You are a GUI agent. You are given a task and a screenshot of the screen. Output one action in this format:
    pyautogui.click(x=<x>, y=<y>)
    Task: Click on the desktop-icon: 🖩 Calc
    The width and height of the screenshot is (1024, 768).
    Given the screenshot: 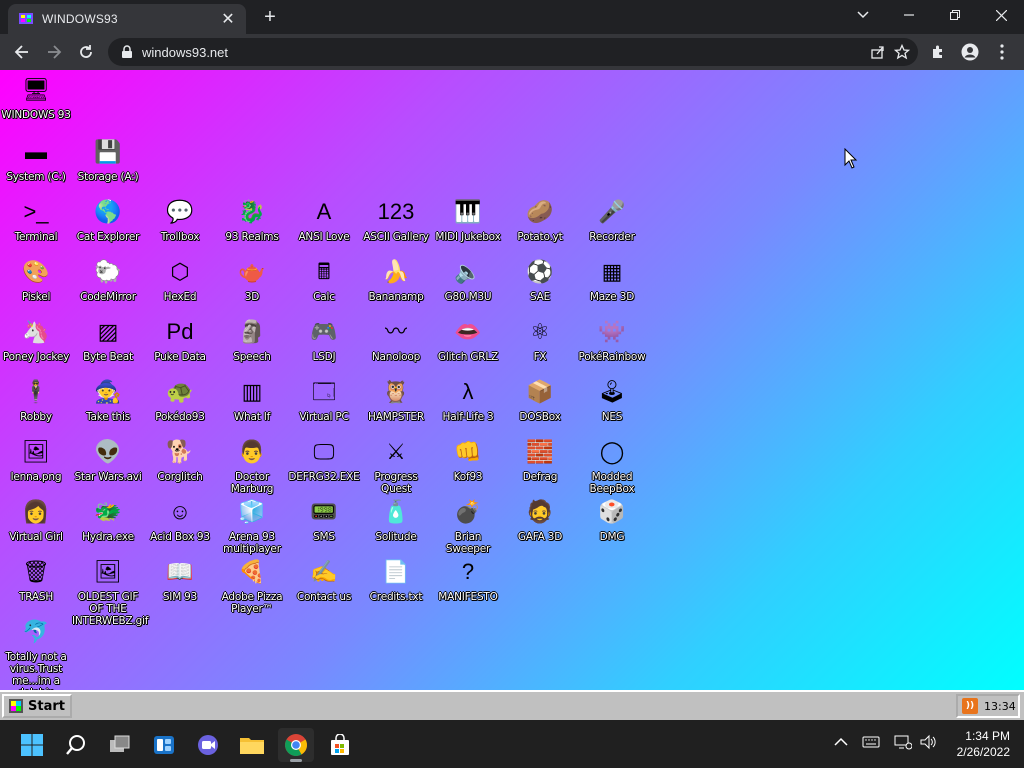 What is the action you would take?
    pyautogui.click(x=324, y=279)
    